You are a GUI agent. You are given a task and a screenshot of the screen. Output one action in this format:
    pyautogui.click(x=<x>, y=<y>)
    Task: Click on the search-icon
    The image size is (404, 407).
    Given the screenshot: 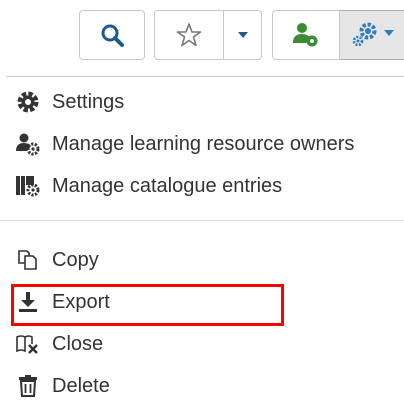 What is the action you would take?
    pyautogui.click(x=112, y=35)
    